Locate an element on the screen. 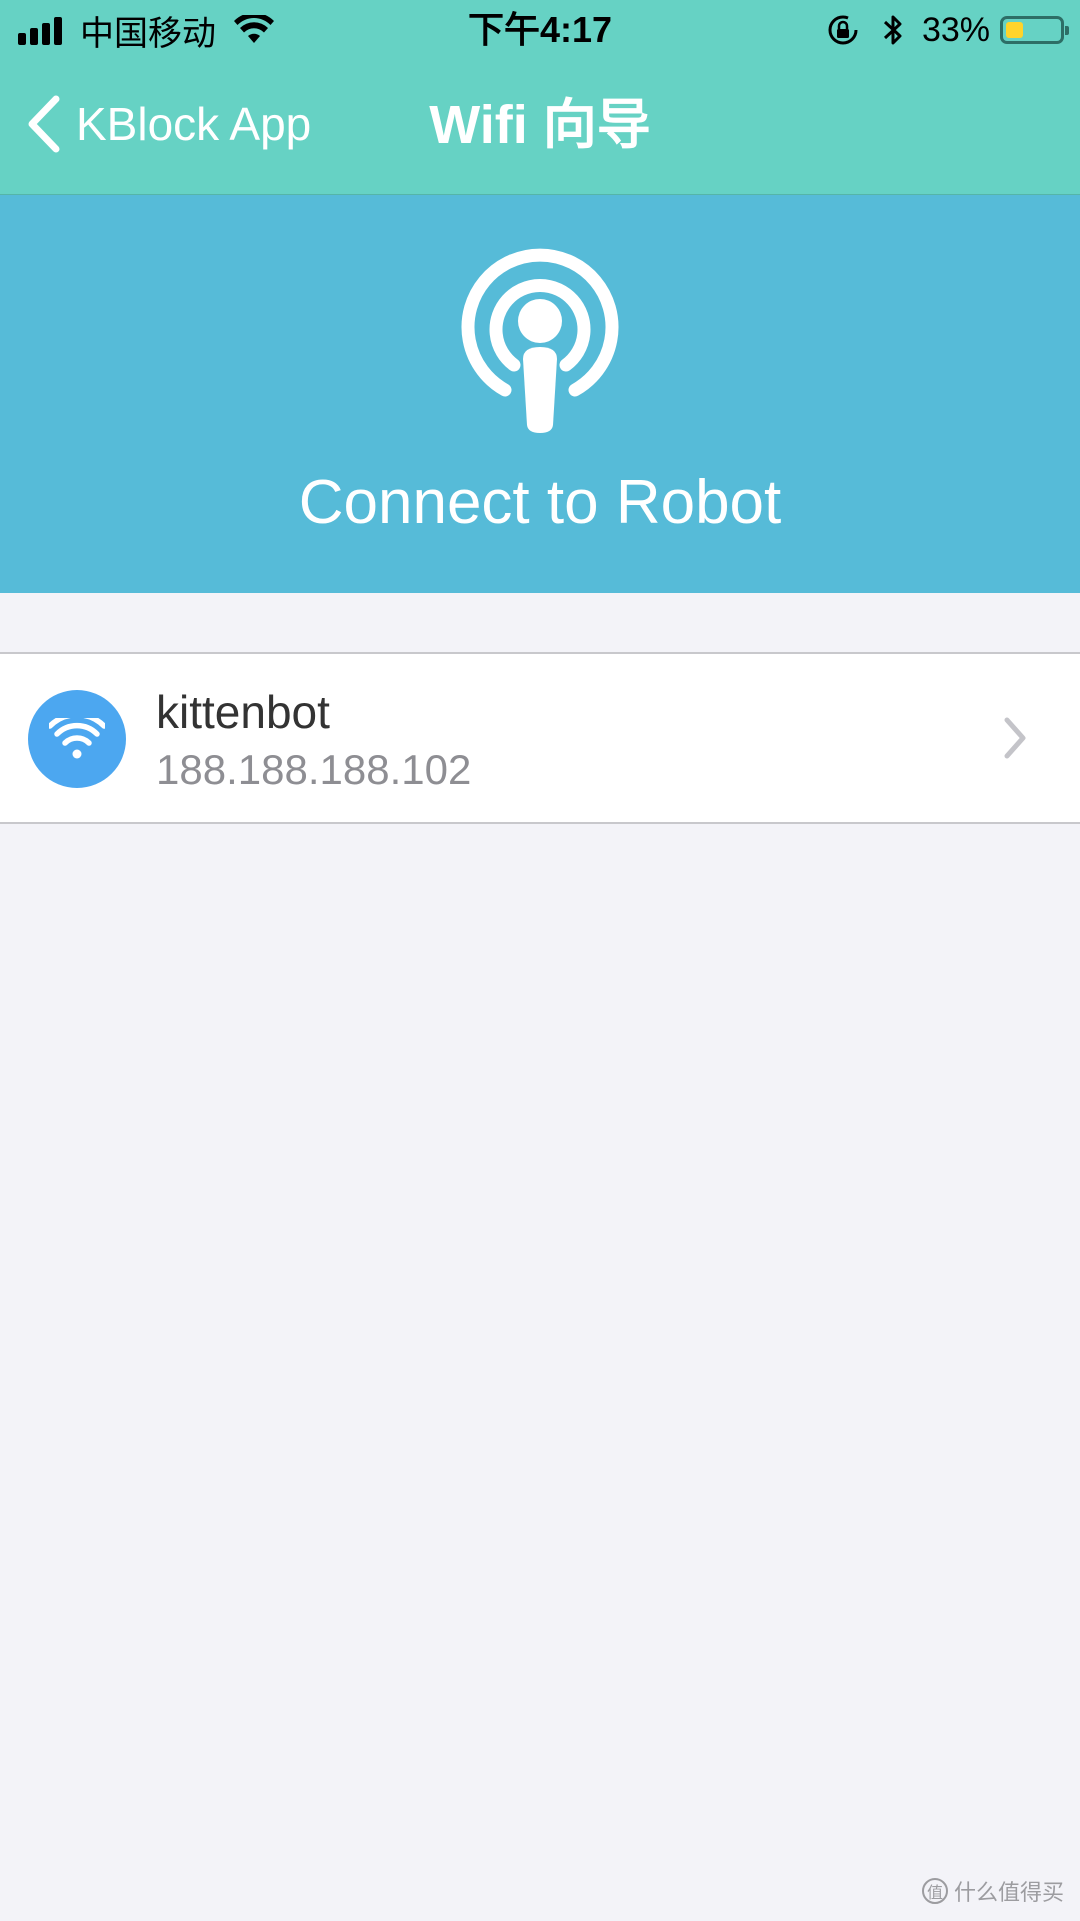  device-list: kittenbot 188.188.188.102 is located at coordinates (540, 738).